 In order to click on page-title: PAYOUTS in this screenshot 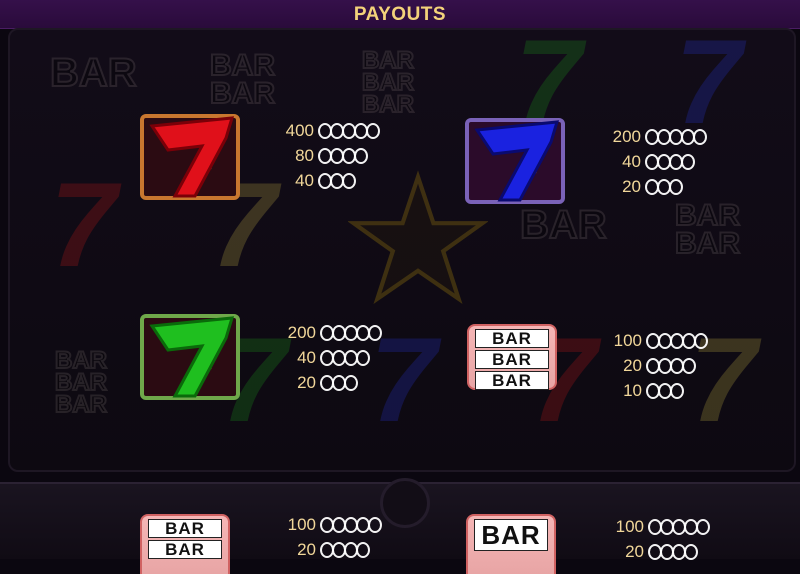, I will do `click(400, 14)`.